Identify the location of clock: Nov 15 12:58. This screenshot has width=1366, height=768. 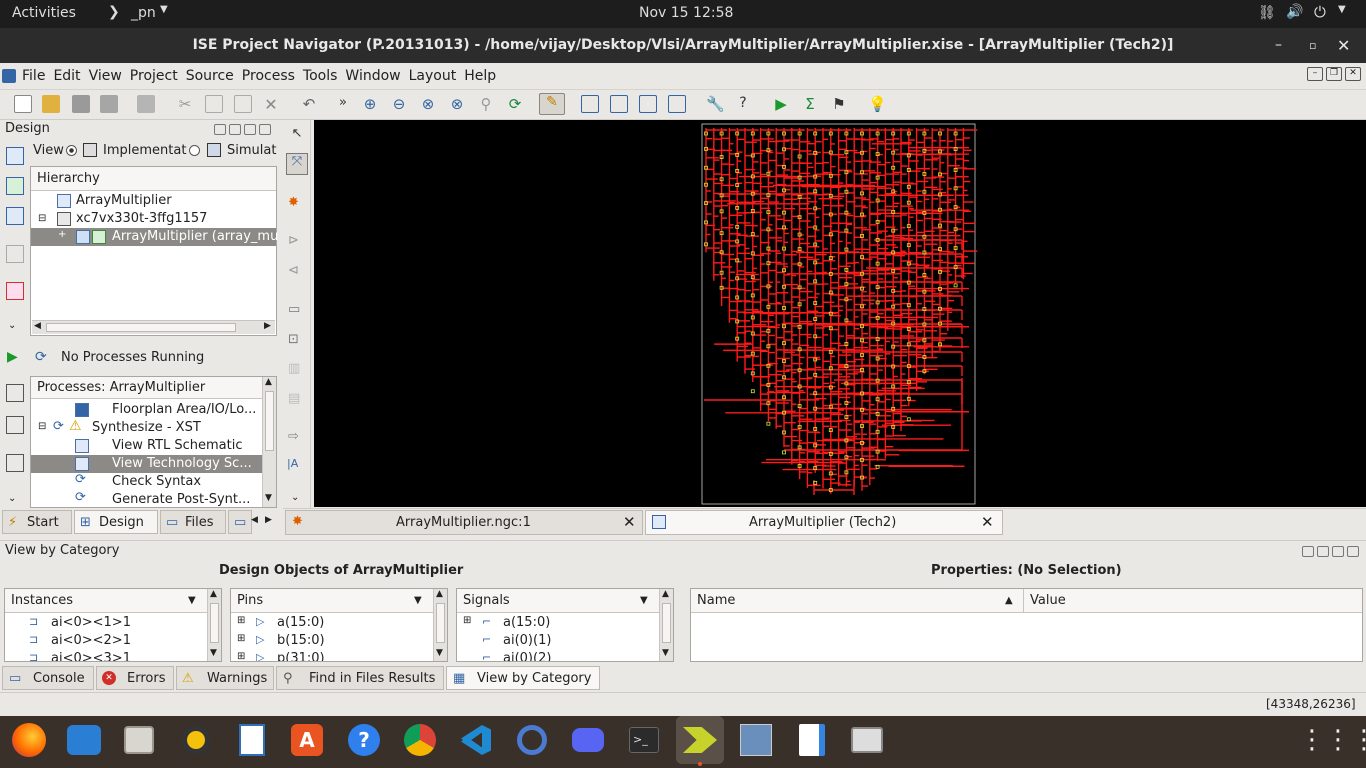
(686, 13).